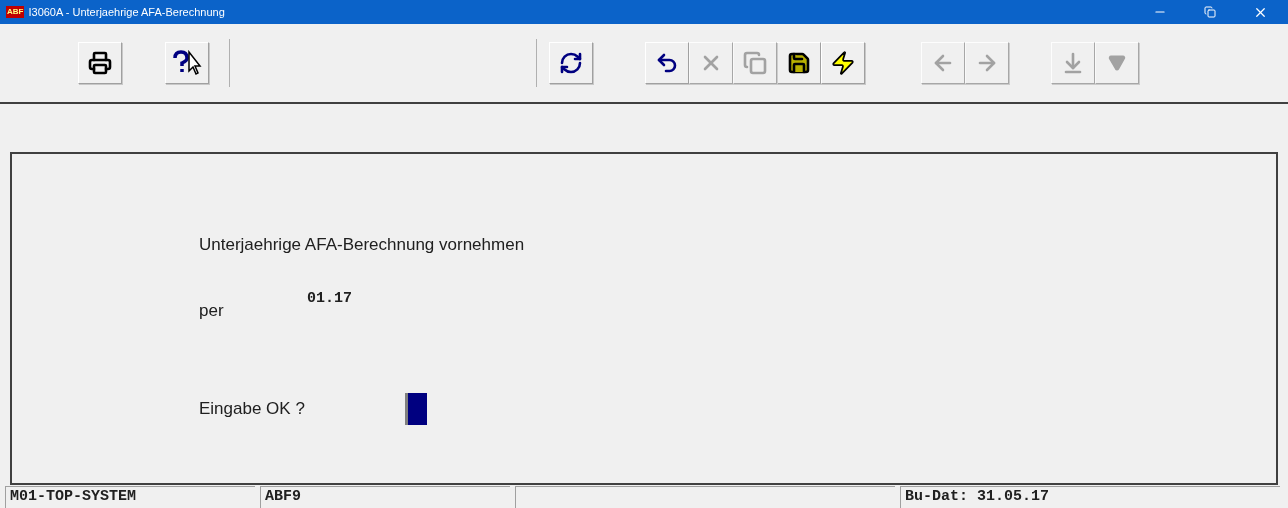 This screenshot has height=508, width=1288. I want to click on form-heading: Unterjaehrige AFA-Berechnung vornehmen, so click(362, 245).